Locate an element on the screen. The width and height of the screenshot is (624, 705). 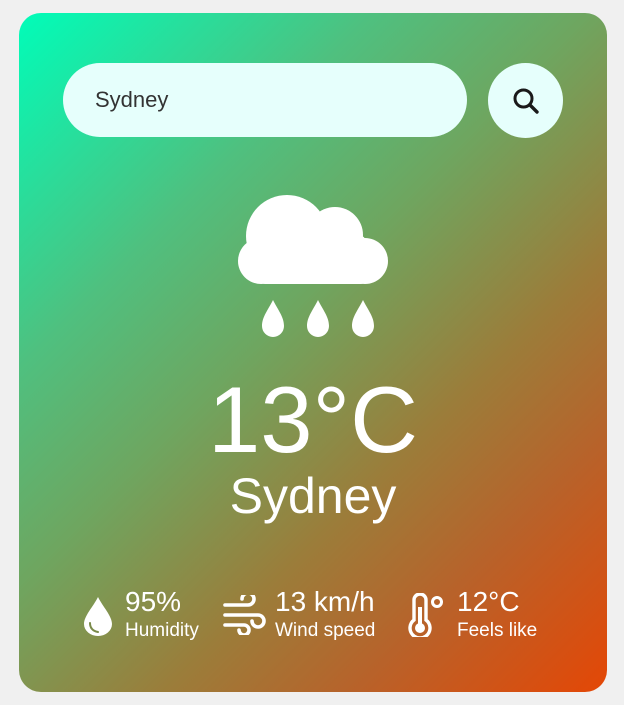
wind-value: 13 km/h is located at coordinates (325, 601).